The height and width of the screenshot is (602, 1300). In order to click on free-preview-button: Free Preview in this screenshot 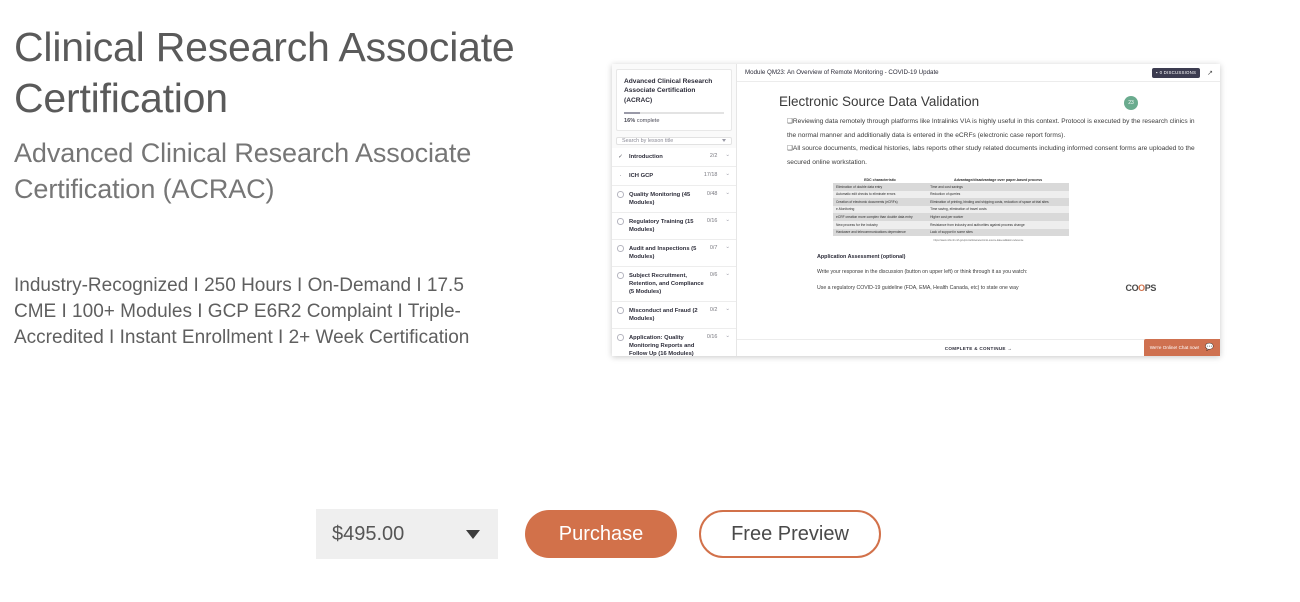, I will do `click(790, 534)`.